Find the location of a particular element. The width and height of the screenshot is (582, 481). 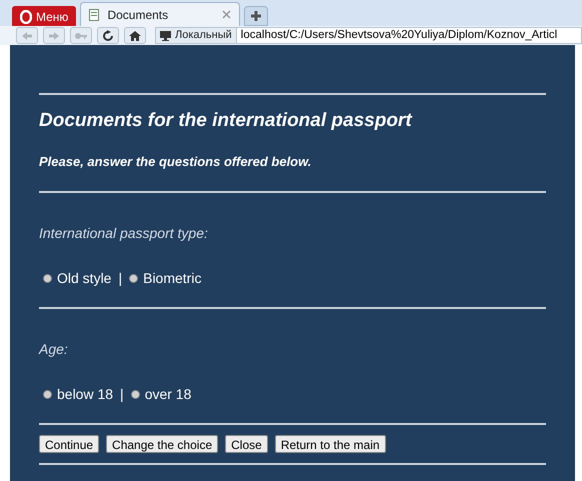

action-button: Continue is located at coordinates (69, 444).